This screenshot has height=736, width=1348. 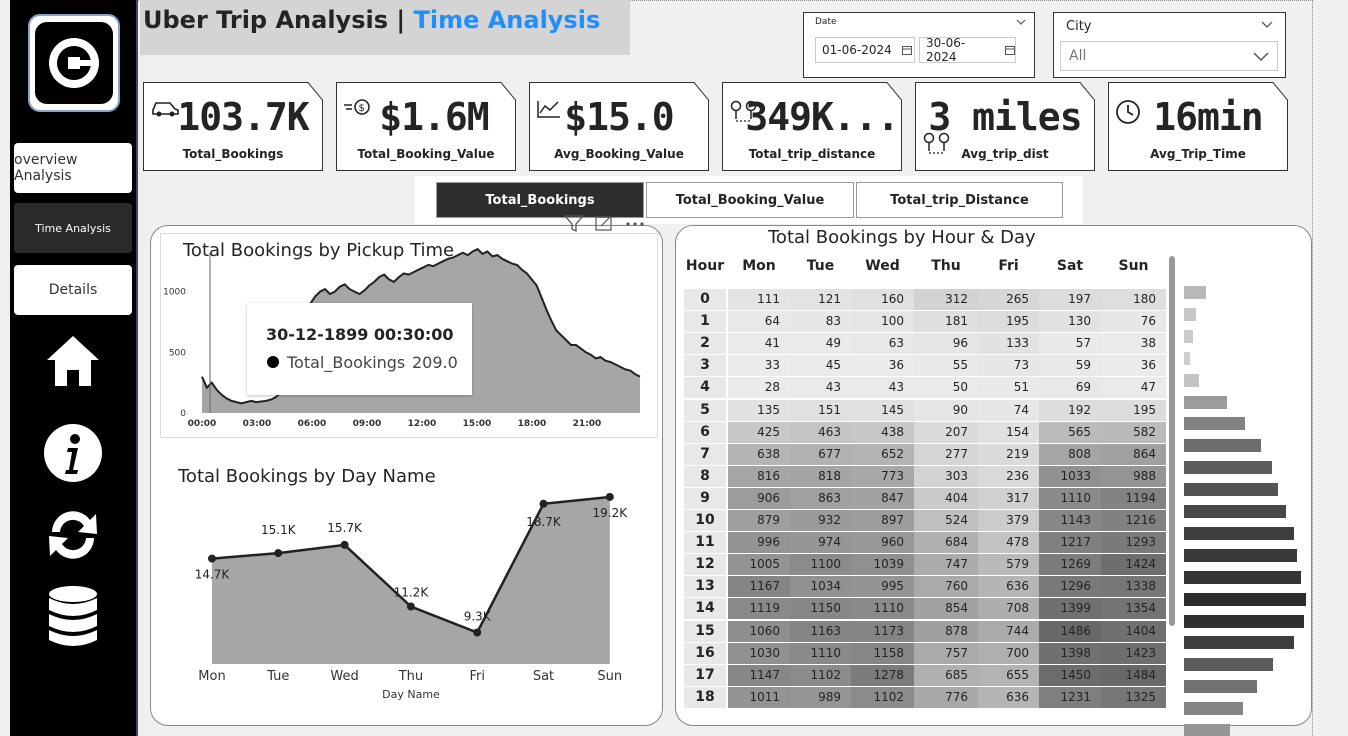 What do you see at coordinates (1070, 697) in the screenshot?
I see `heatmap-cell: 1231` at bounding box center [1070, 697].